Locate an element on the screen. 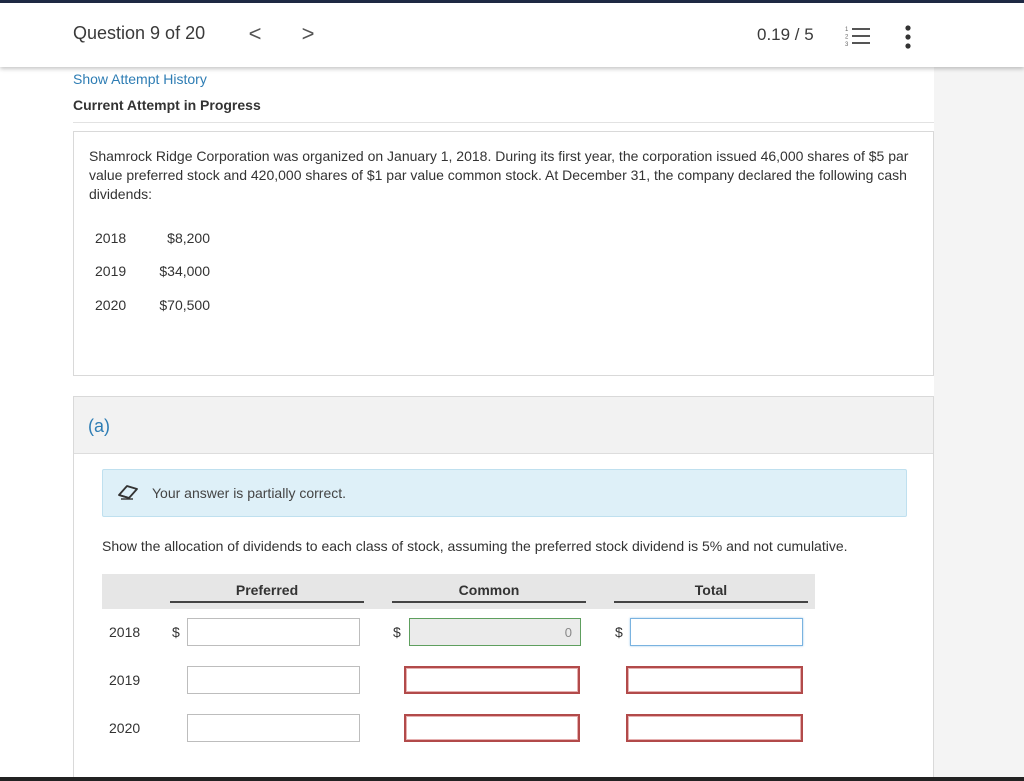 The height and width of the screenshot is (781, 1024). dividend-amount: $34,000 is located at coordinates (184, 271).